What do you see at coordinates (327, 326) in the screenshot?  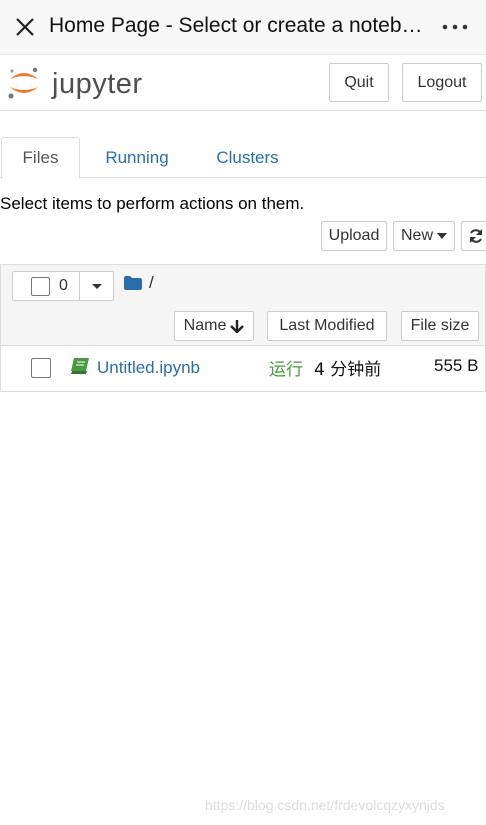 I see `sort-by-modified-button: Last Modified` at bounding box center [327, 326].